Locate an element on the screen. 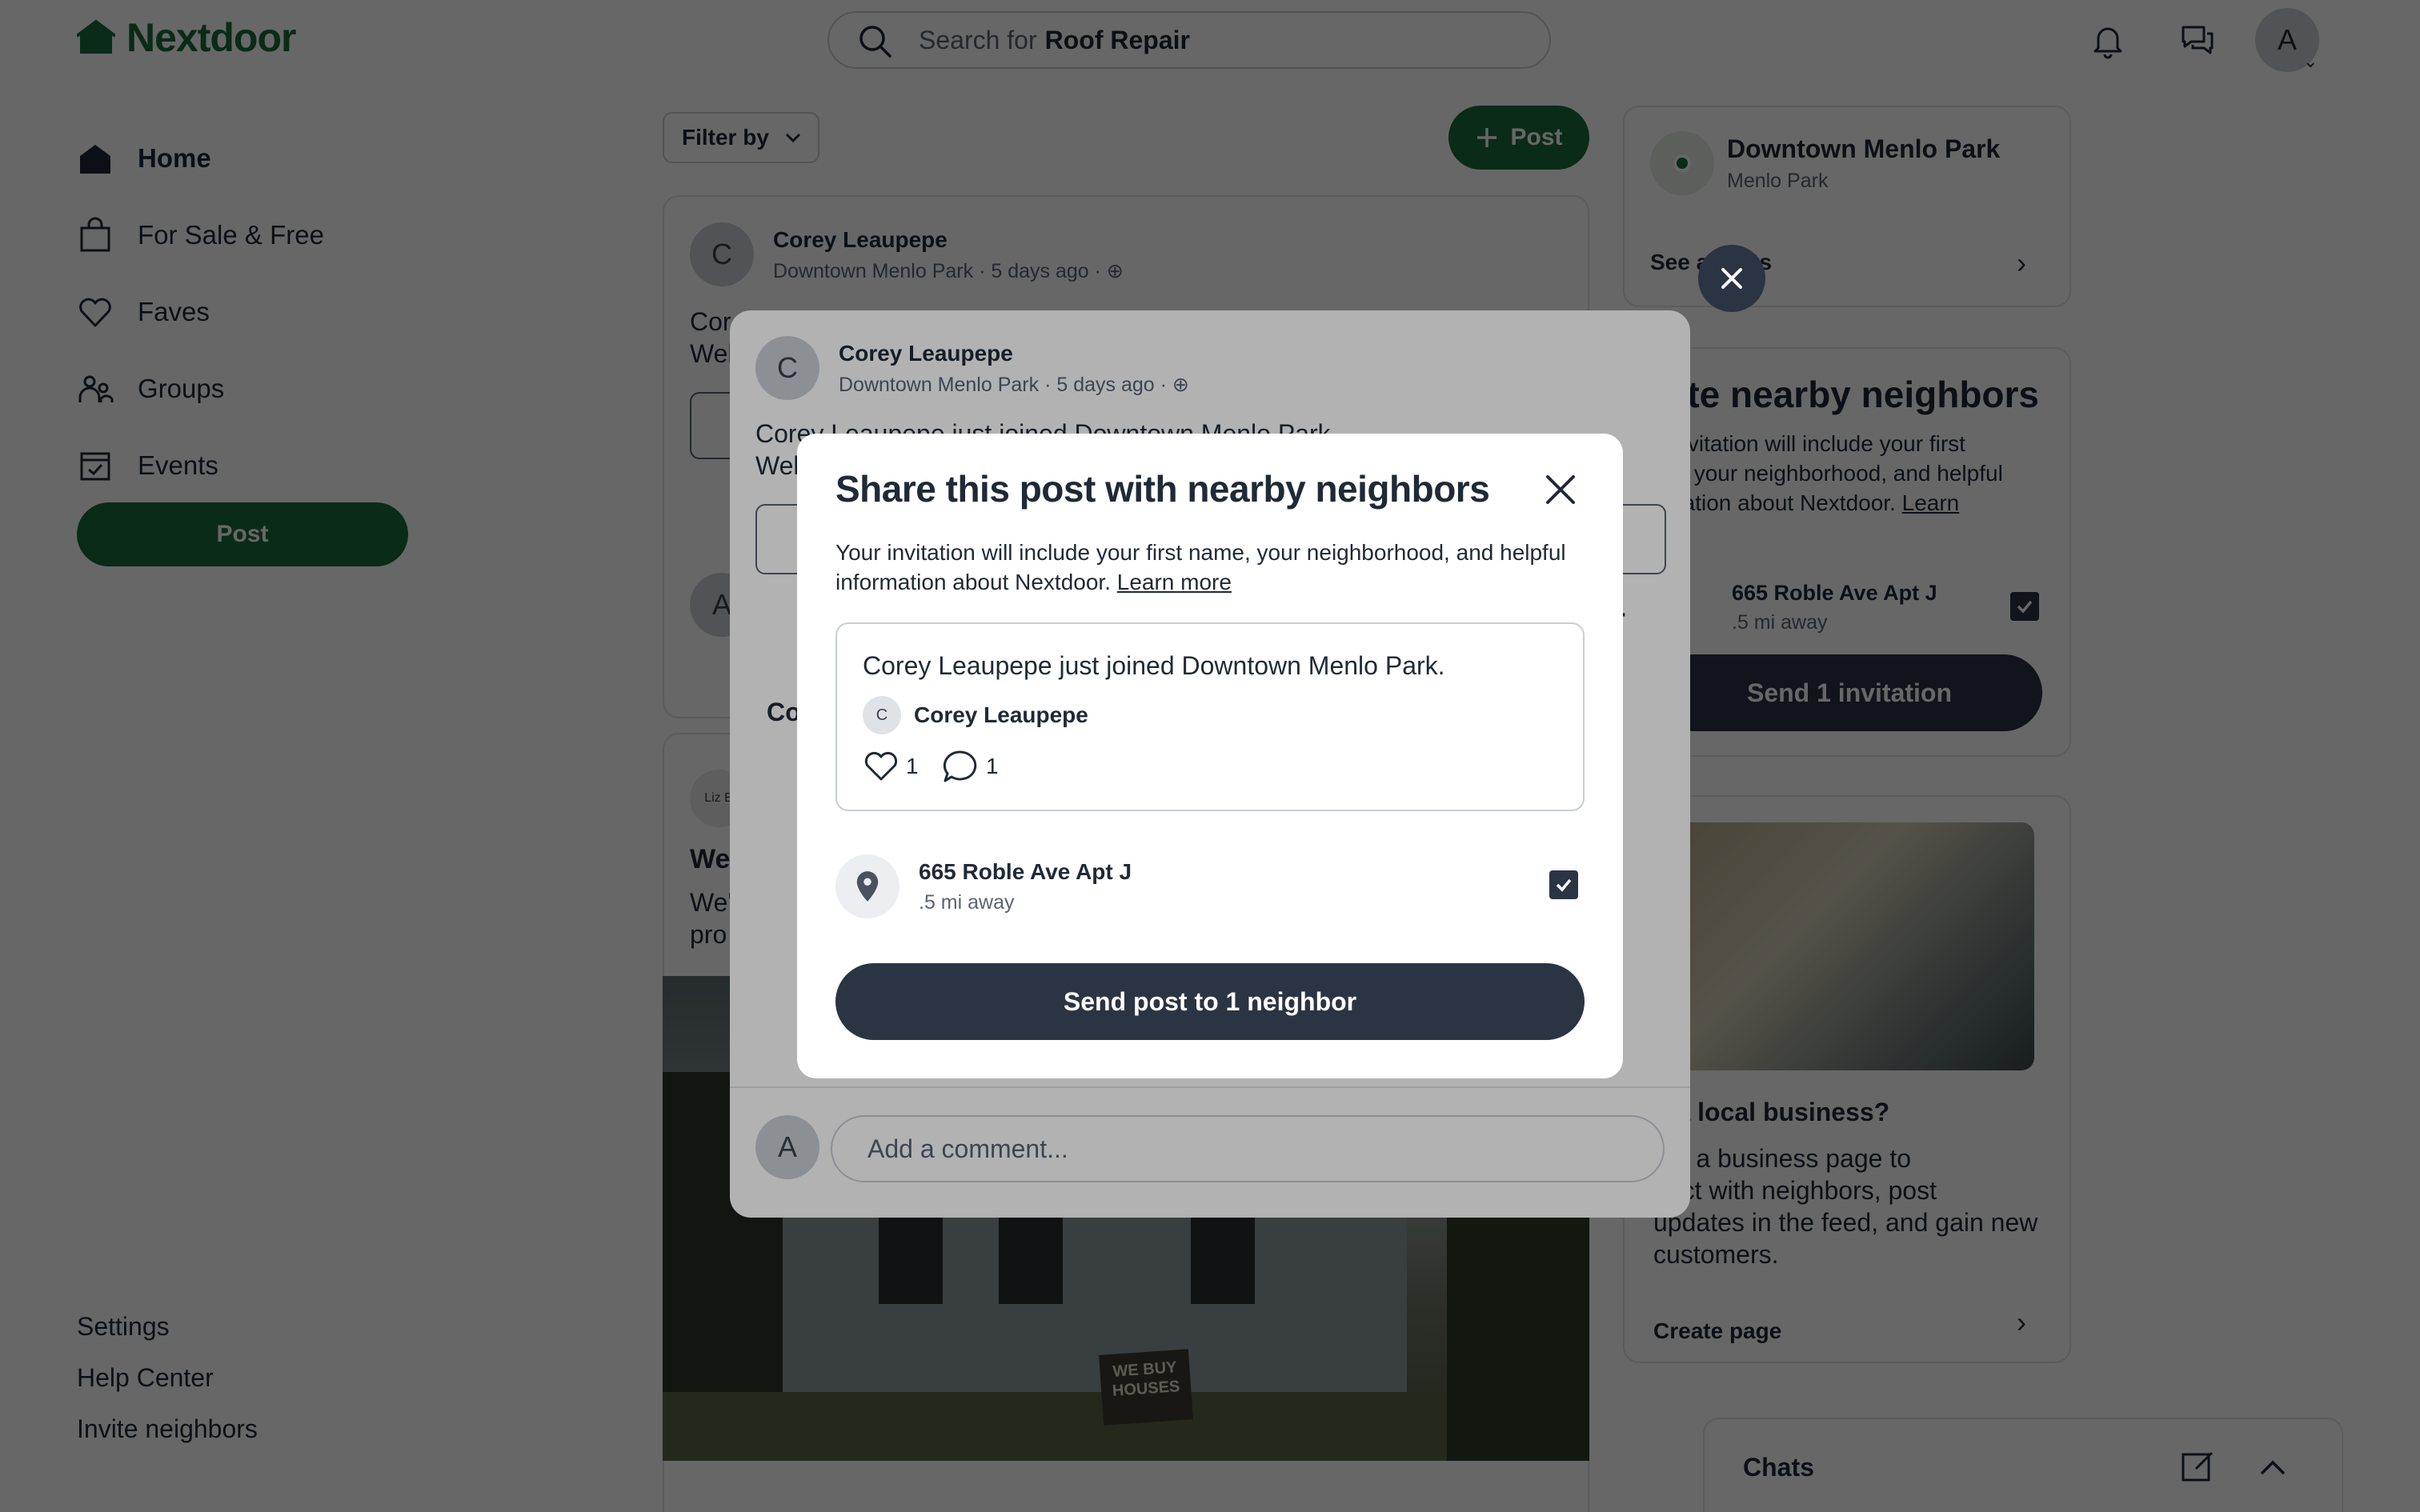 The height and width of the screenshot is (1512, 2420). heart-icon is located at coordinates (881, 766).